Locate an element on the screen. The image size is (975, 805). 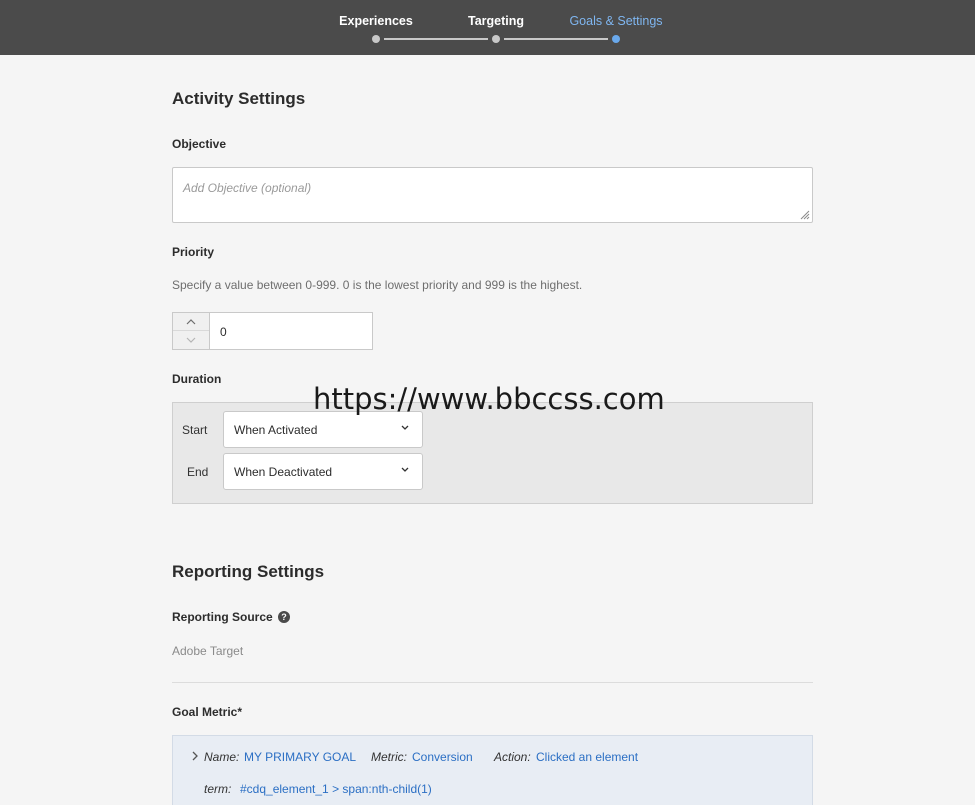
step-goals-settings: Goals & Settings is located at coordinates (615, 21).